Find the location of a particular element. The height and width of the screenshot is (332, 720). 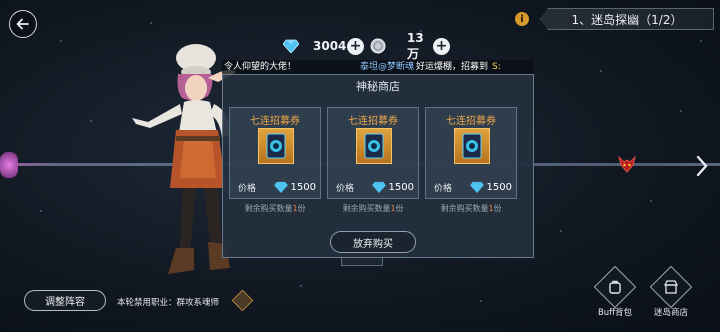

coin-amount: 13万 is located at coordinates (415, 45).